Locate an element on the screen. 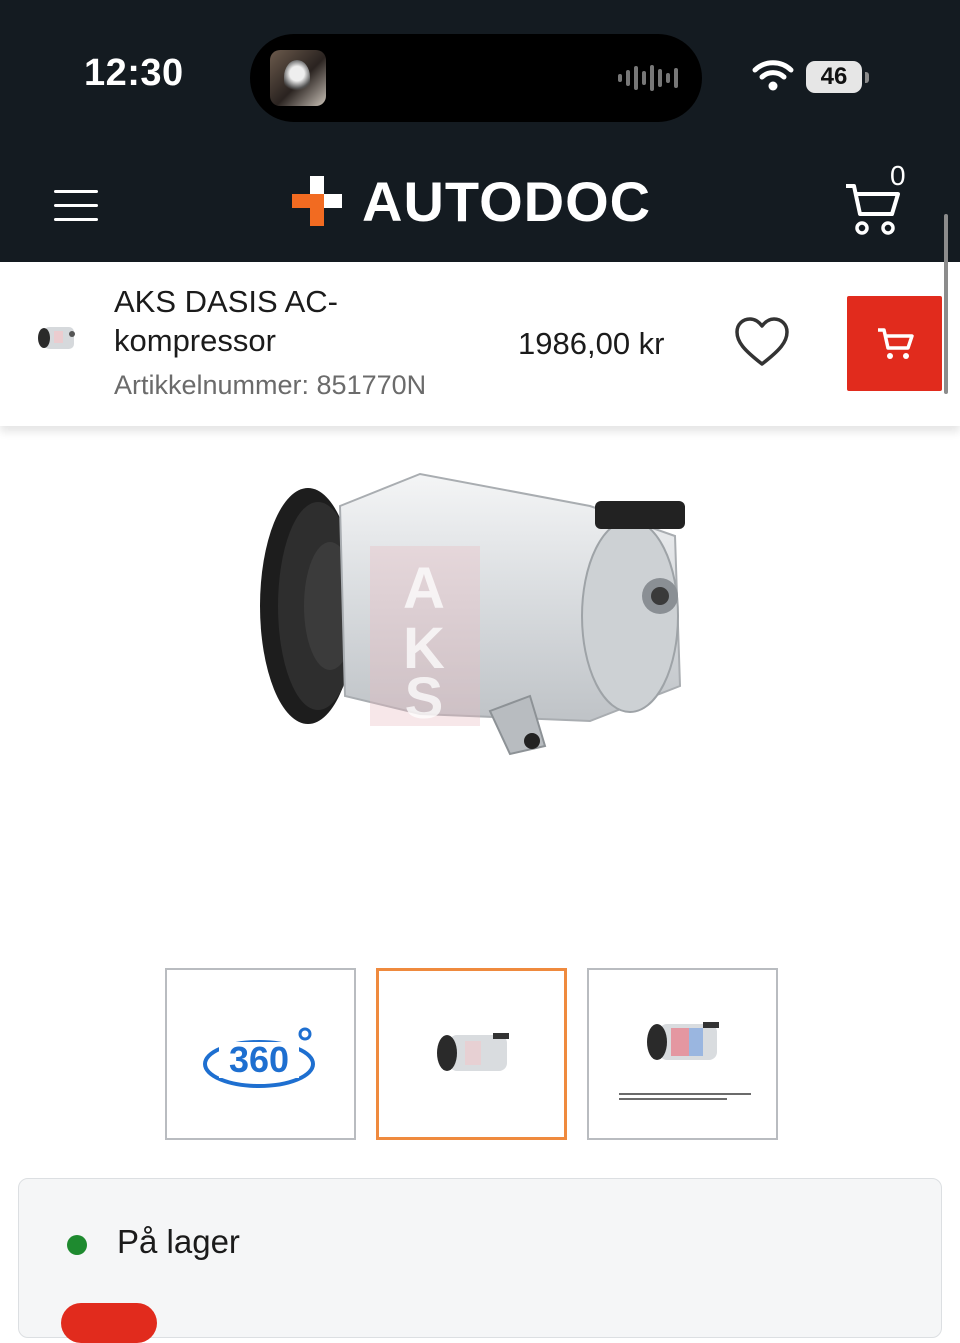  wishlist-heart-icon is located at coordinates (762, 342).